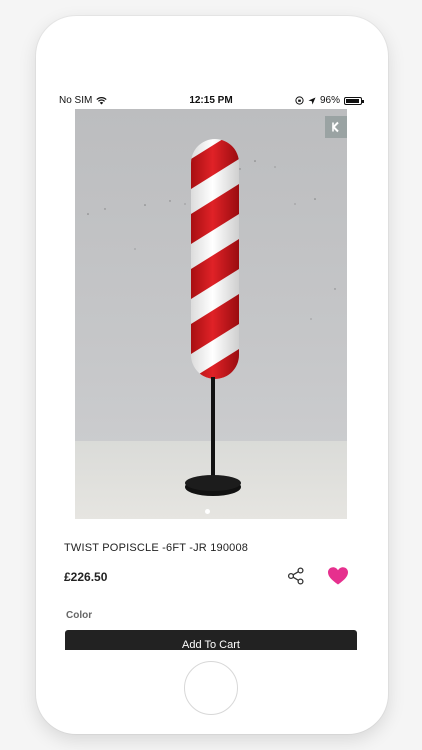 This screenshot has width=422, height=750. Describe the element at coordinates (86, 577) in the screenshot. I see `product-price: £226.50` at that location.